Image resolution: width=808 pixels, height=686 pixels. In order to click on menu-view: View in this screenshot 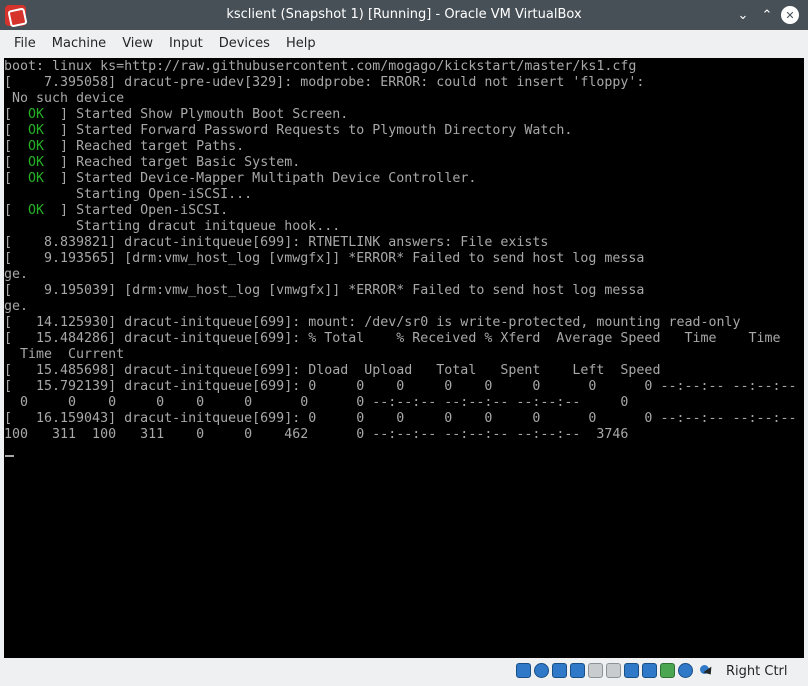, I will do `click(137, 44)`.